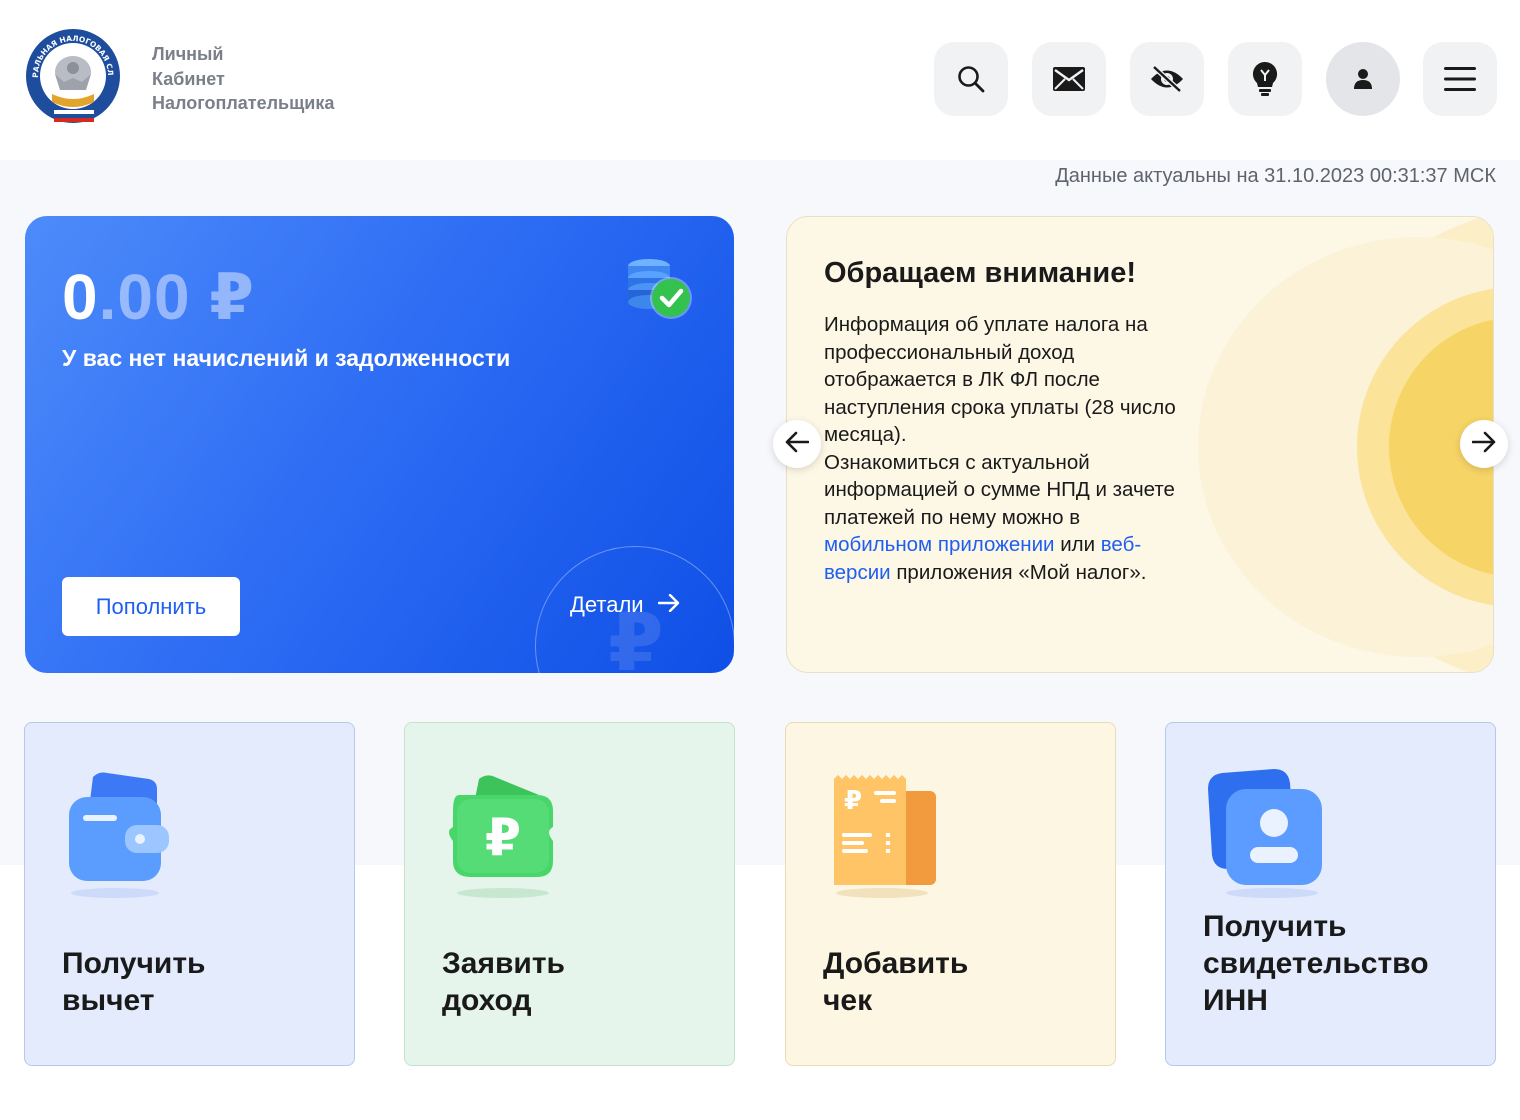  I want to click on tile-get-deduction: Получить вычет, so click(189, 894).